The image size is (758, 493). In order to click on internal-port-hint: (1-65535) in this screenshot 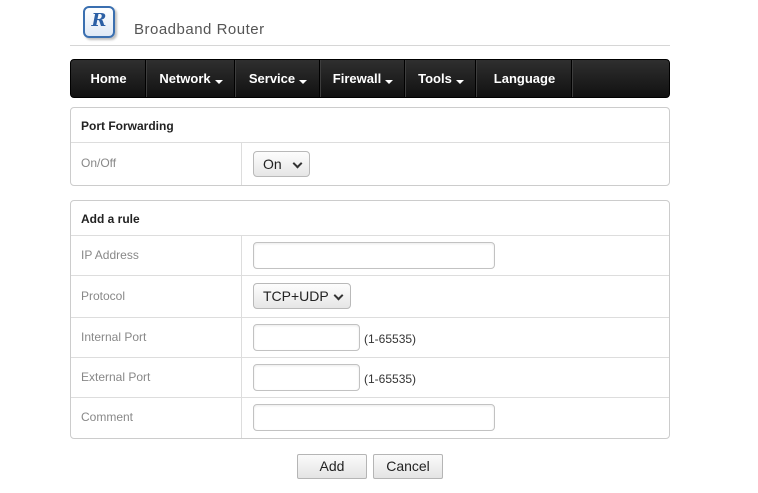, I will do `click(390, 339)`.